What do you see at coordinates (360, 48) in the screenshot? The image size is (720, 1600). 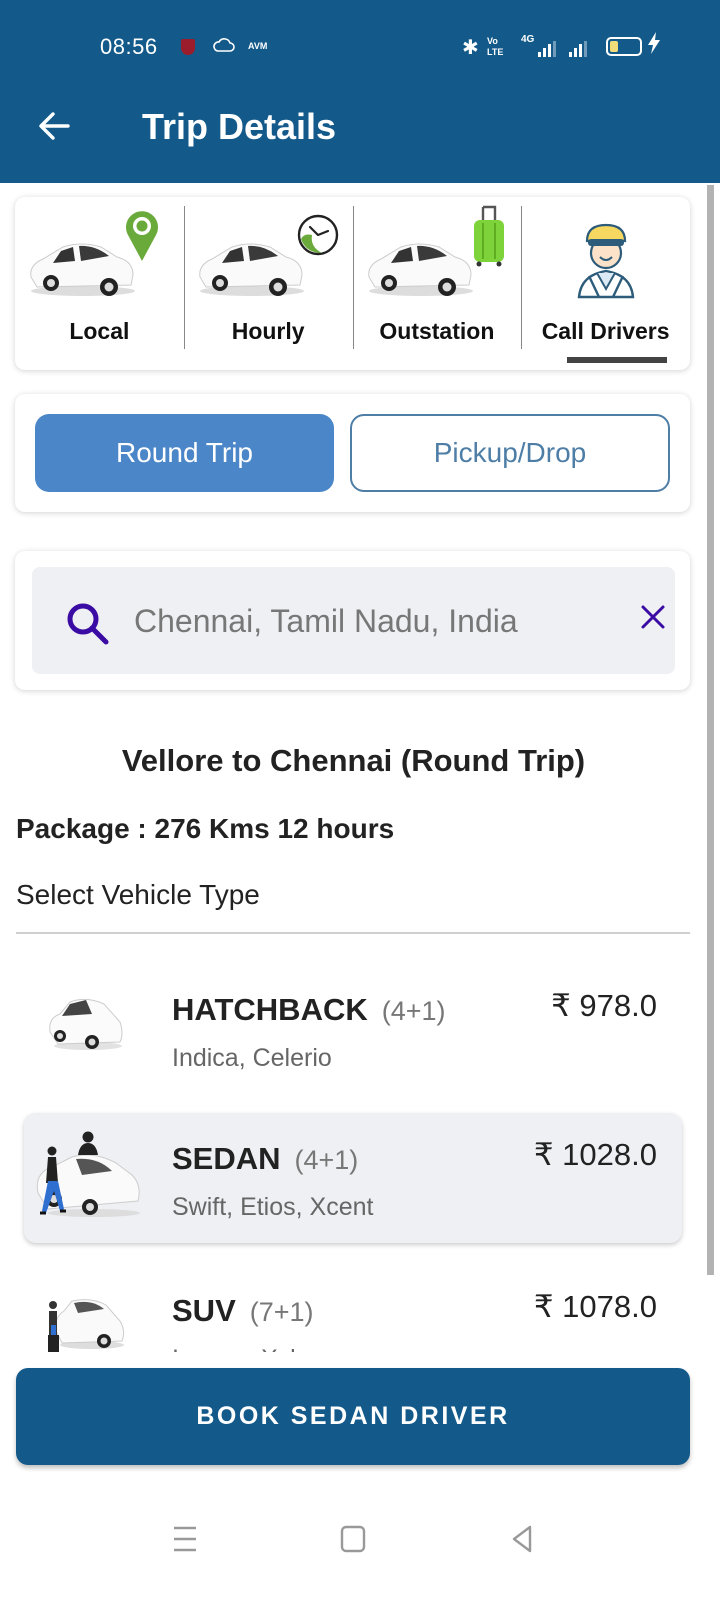 I see `status-bar: 08:56 AVM ✱ Vo LTE 4G` at bounding box center [360, 48].